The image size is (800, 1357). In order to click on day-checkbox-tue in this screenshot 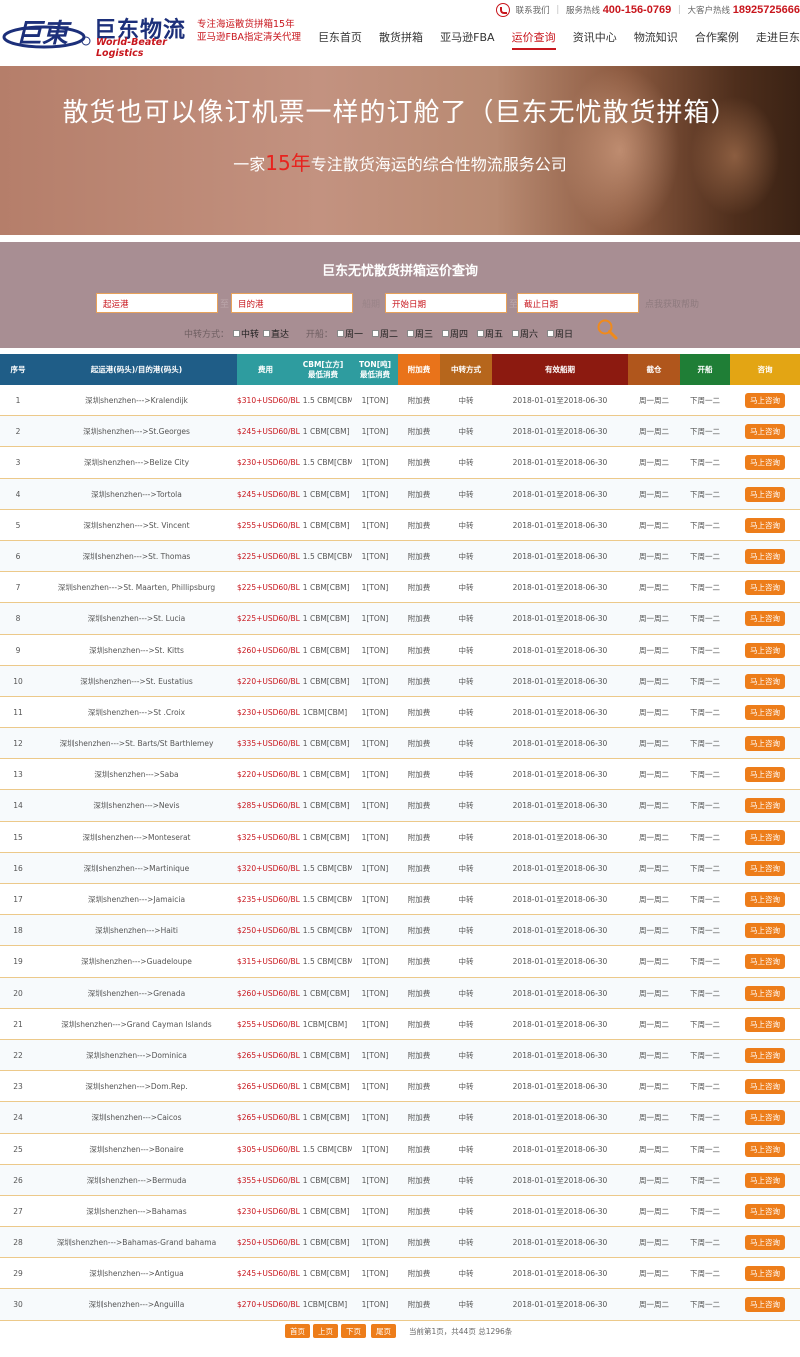, I will do `click(375, 333)`.